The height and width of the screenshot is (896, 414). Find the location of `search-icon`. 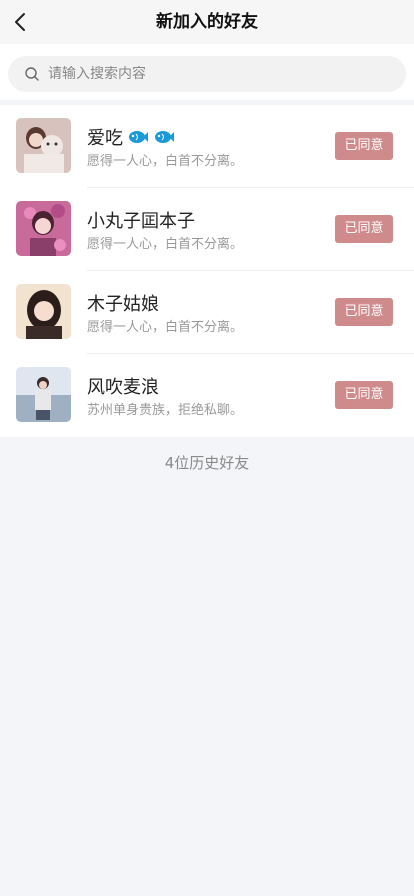

search-icon is located at coordinates (32, 74).